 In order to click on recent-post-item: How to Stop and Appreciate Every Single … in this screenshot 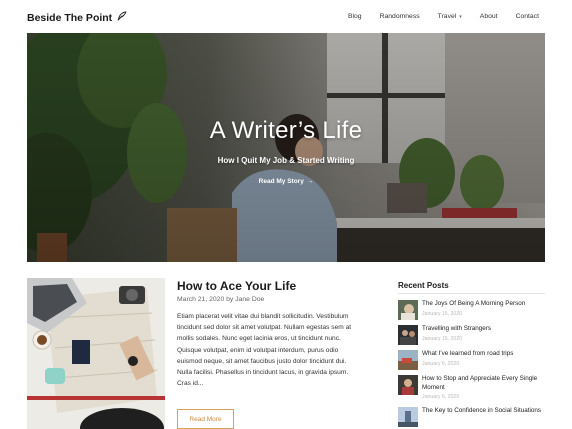, I will do `click(471, 387)`.